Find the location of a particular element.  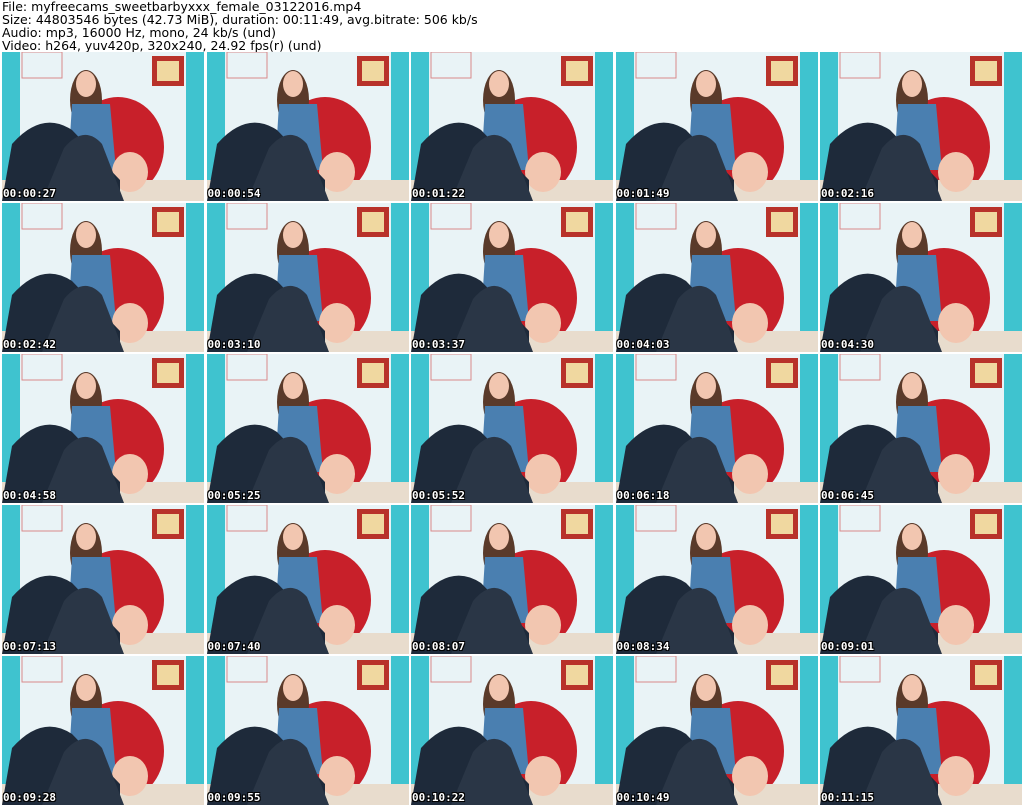

thumbnail-timestamp: 00:03:37 is located at coordinates (438, 344).